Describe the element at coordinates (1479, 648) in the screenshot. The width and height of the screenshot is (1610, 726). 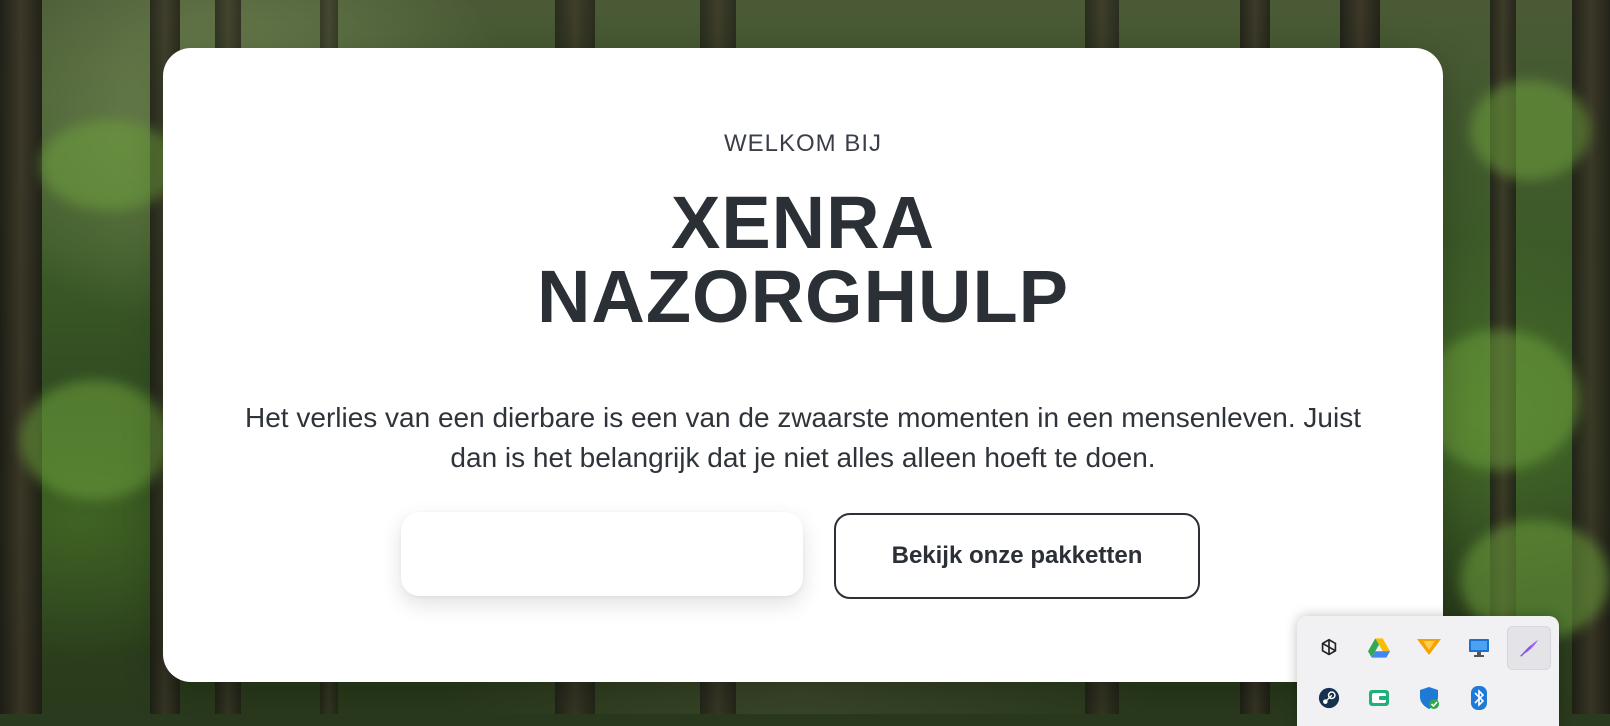
I see `monitor-icon` at that location.